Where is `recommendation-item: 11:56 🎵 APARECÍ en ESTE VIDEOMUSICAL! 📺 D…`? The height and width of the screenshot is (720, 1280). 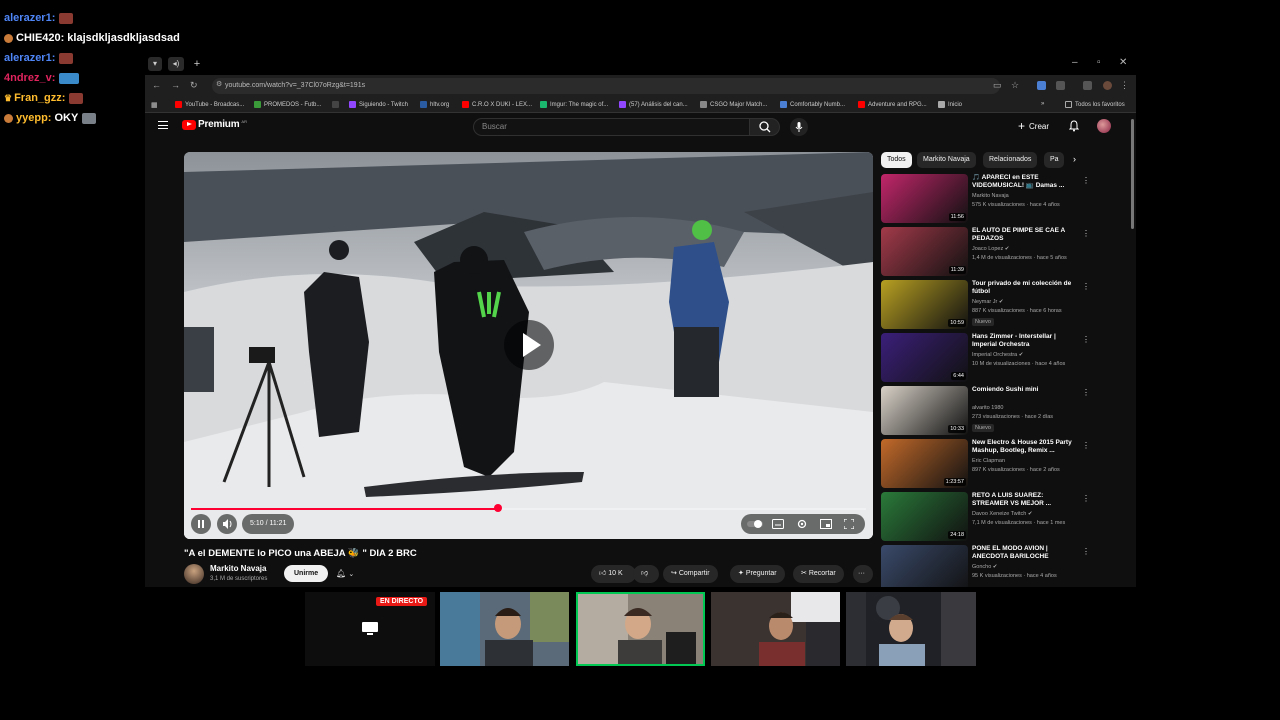 recommendation-item: 11:56 🎵 APARECÍ en ESTE VIDEOMUSICAL! 📺 D… is located at coordinates (996, 200).